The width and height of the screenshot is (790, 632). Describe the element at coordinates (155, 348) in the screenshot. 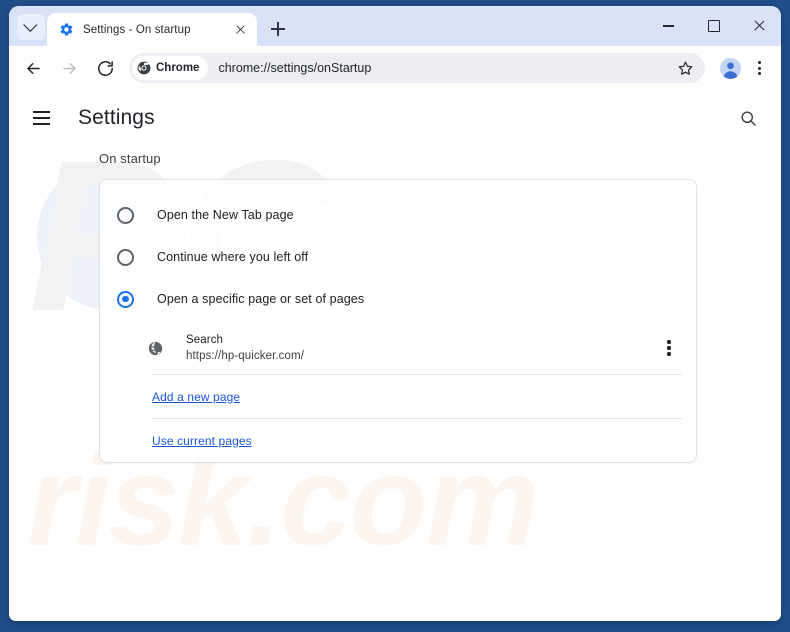

I see `globe-icon` at that location.